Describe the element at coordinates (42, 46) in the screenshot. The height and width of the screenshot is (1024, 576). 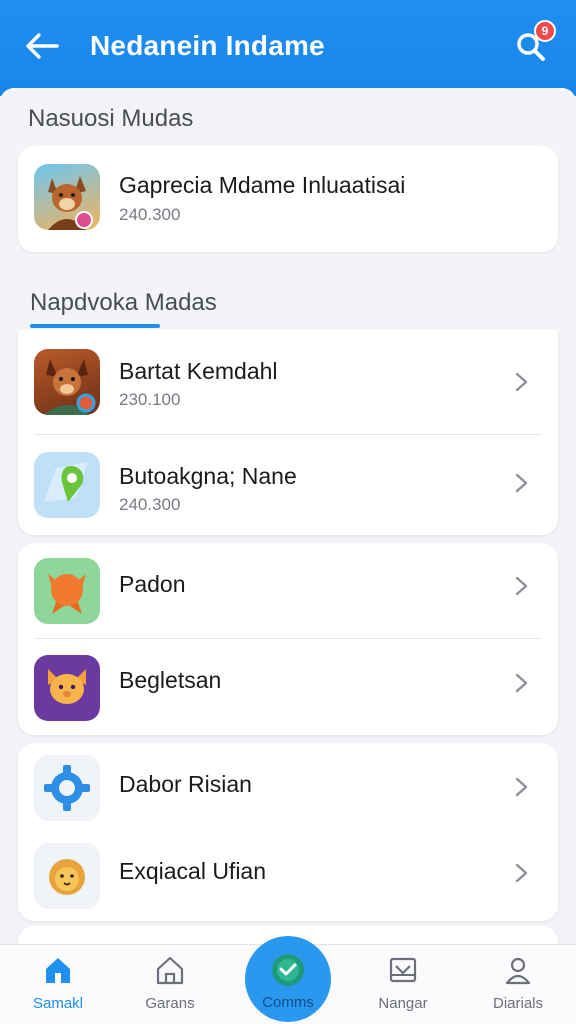
I see `back-arrow-icon` at that location.